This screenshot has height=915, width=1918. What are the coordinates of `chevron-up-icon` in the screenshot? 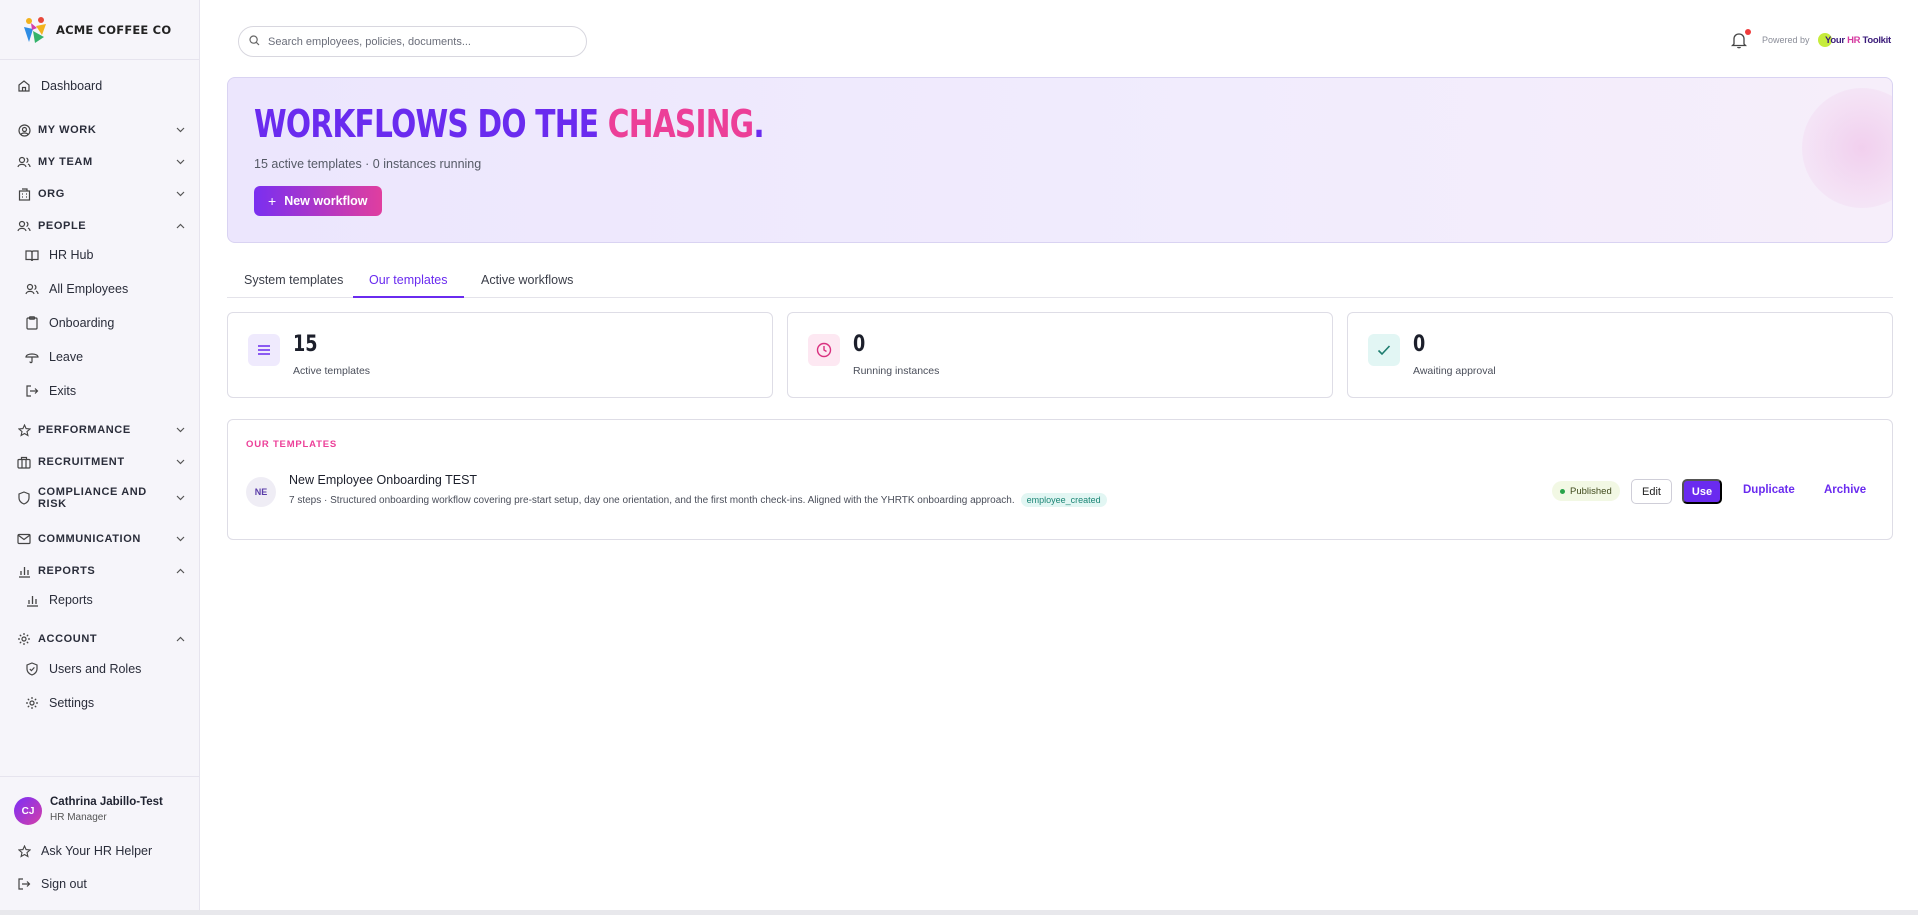 It's located at (180, 226).